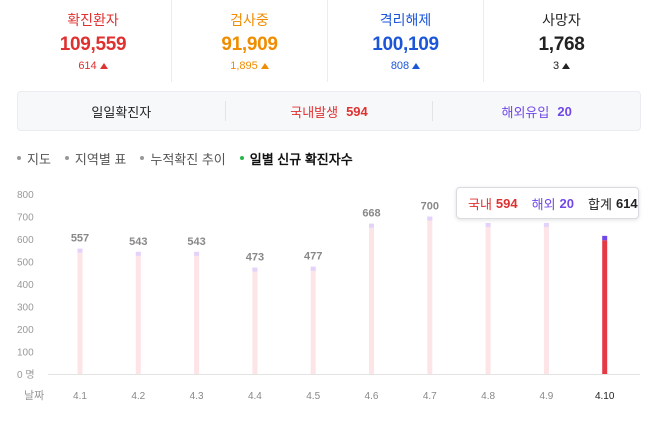  What do you see at coordinates (249, 66) in the screenshot?
I see `stat-change: 1,895` at bounding box center [249, 66].